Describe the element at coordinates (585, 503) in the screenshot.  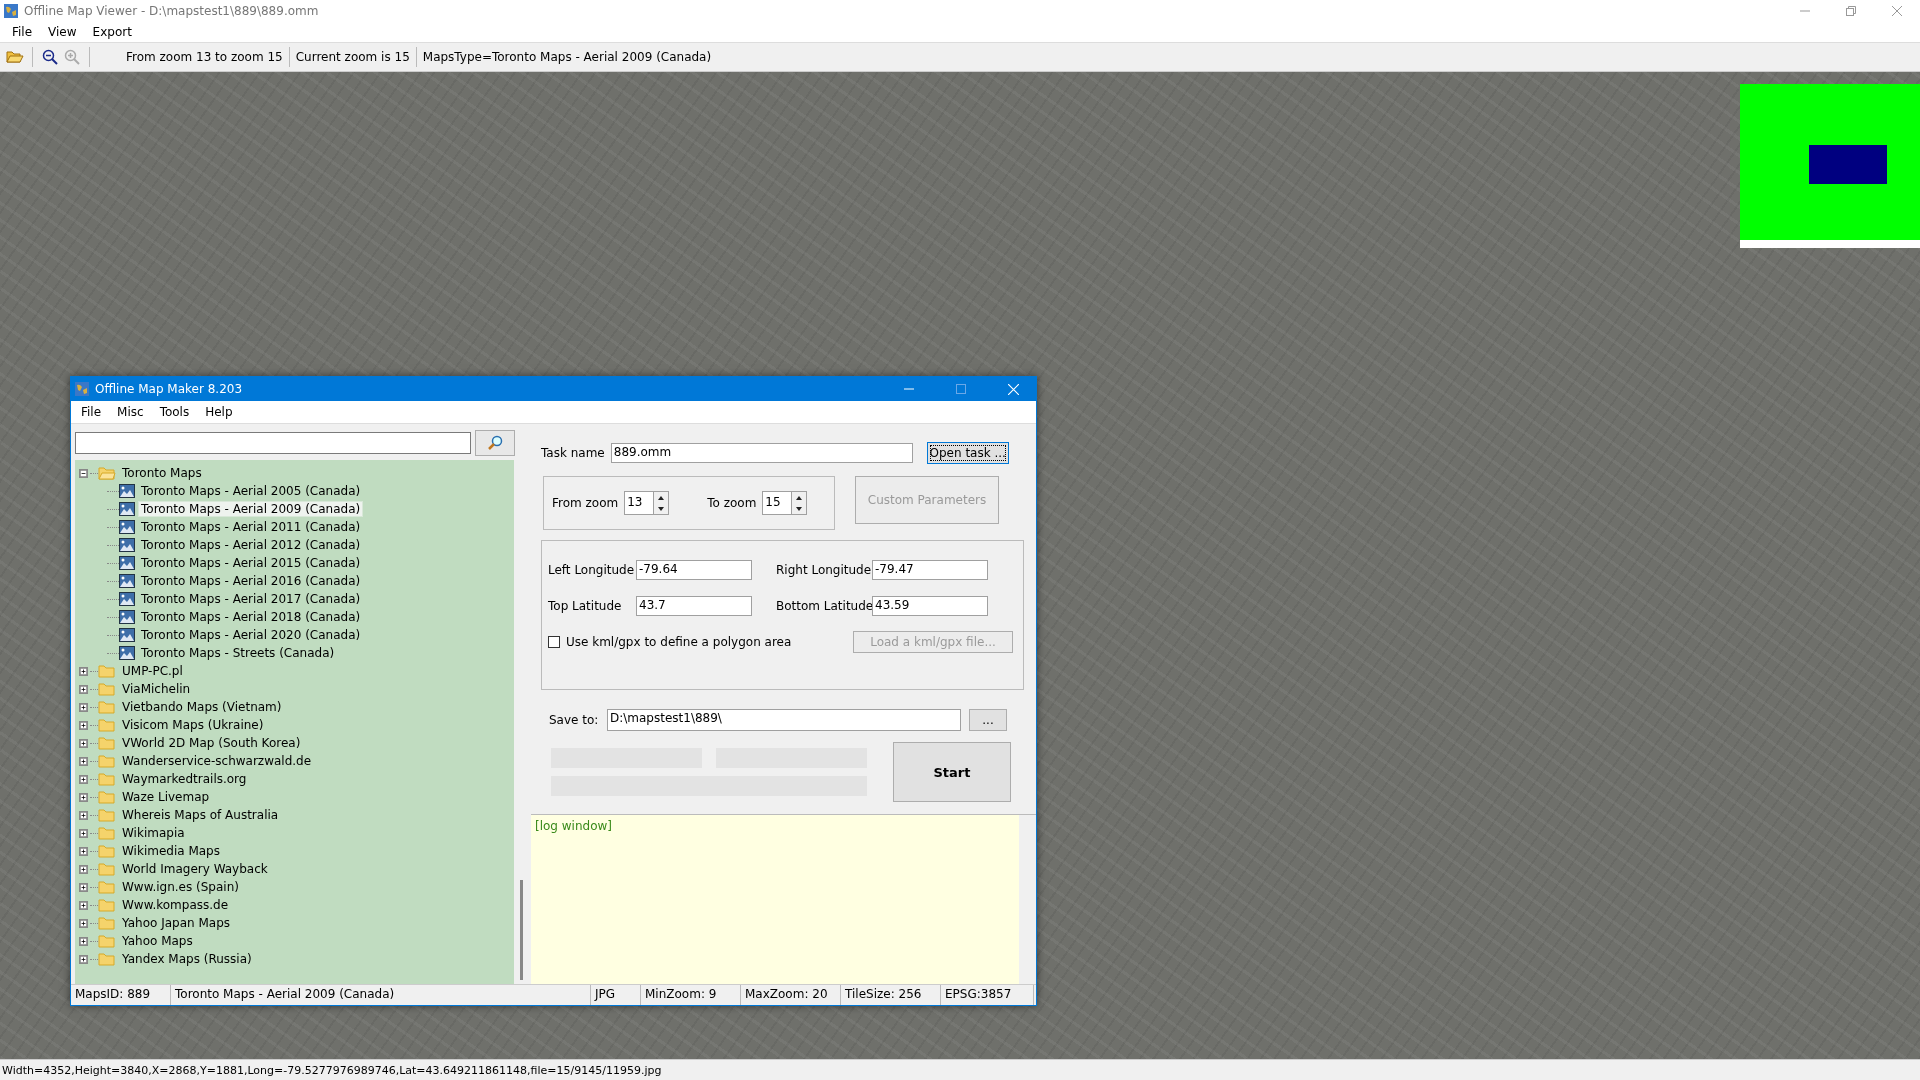
I see `from-zoom-label: From zoom` at that location.